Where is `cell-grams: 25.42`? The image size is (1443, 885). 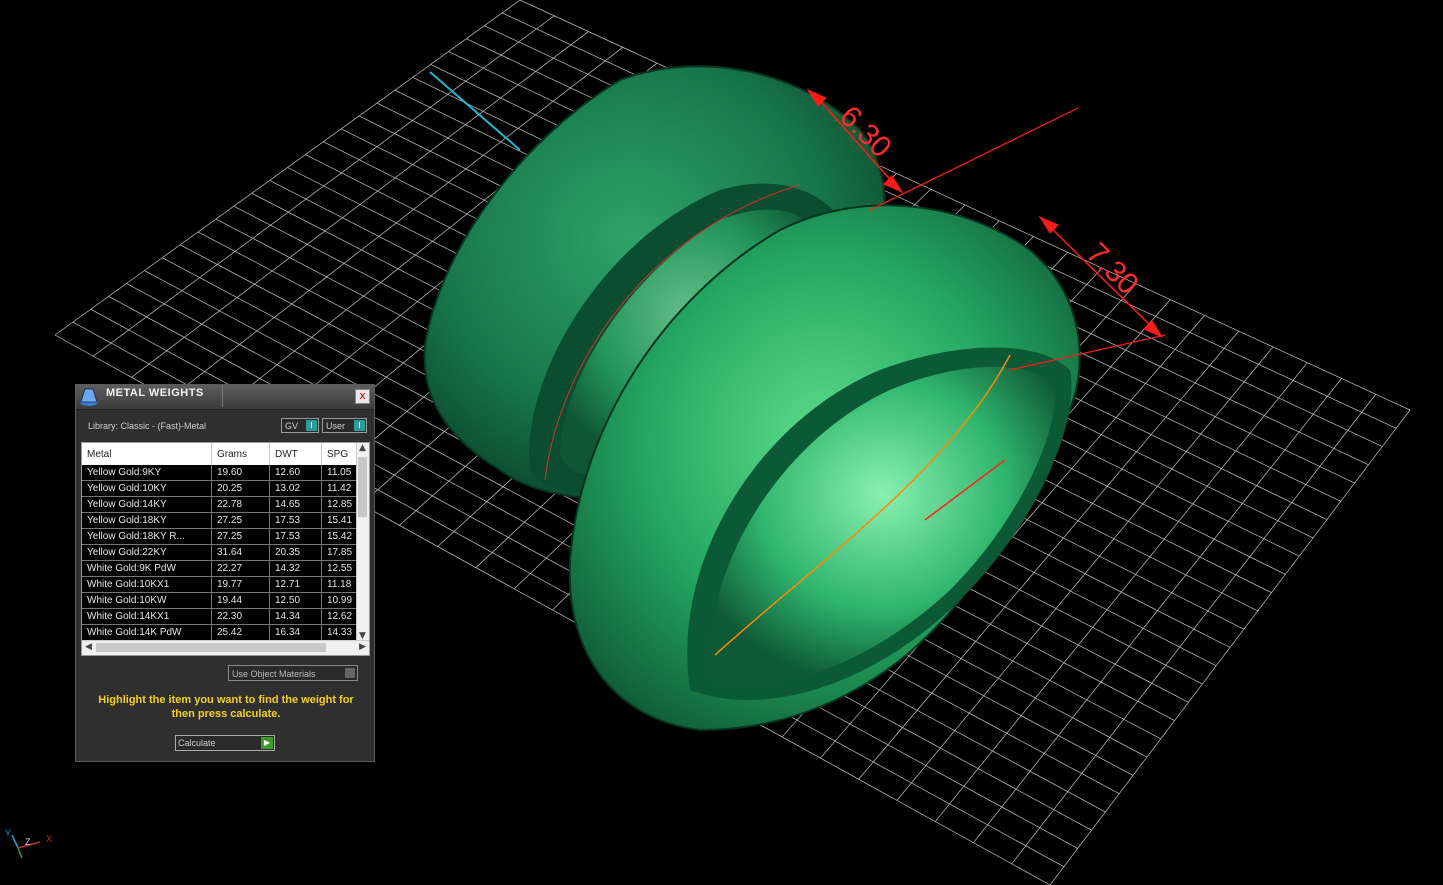
cell-grams: 25.42 is located at coordinates (240, 632).